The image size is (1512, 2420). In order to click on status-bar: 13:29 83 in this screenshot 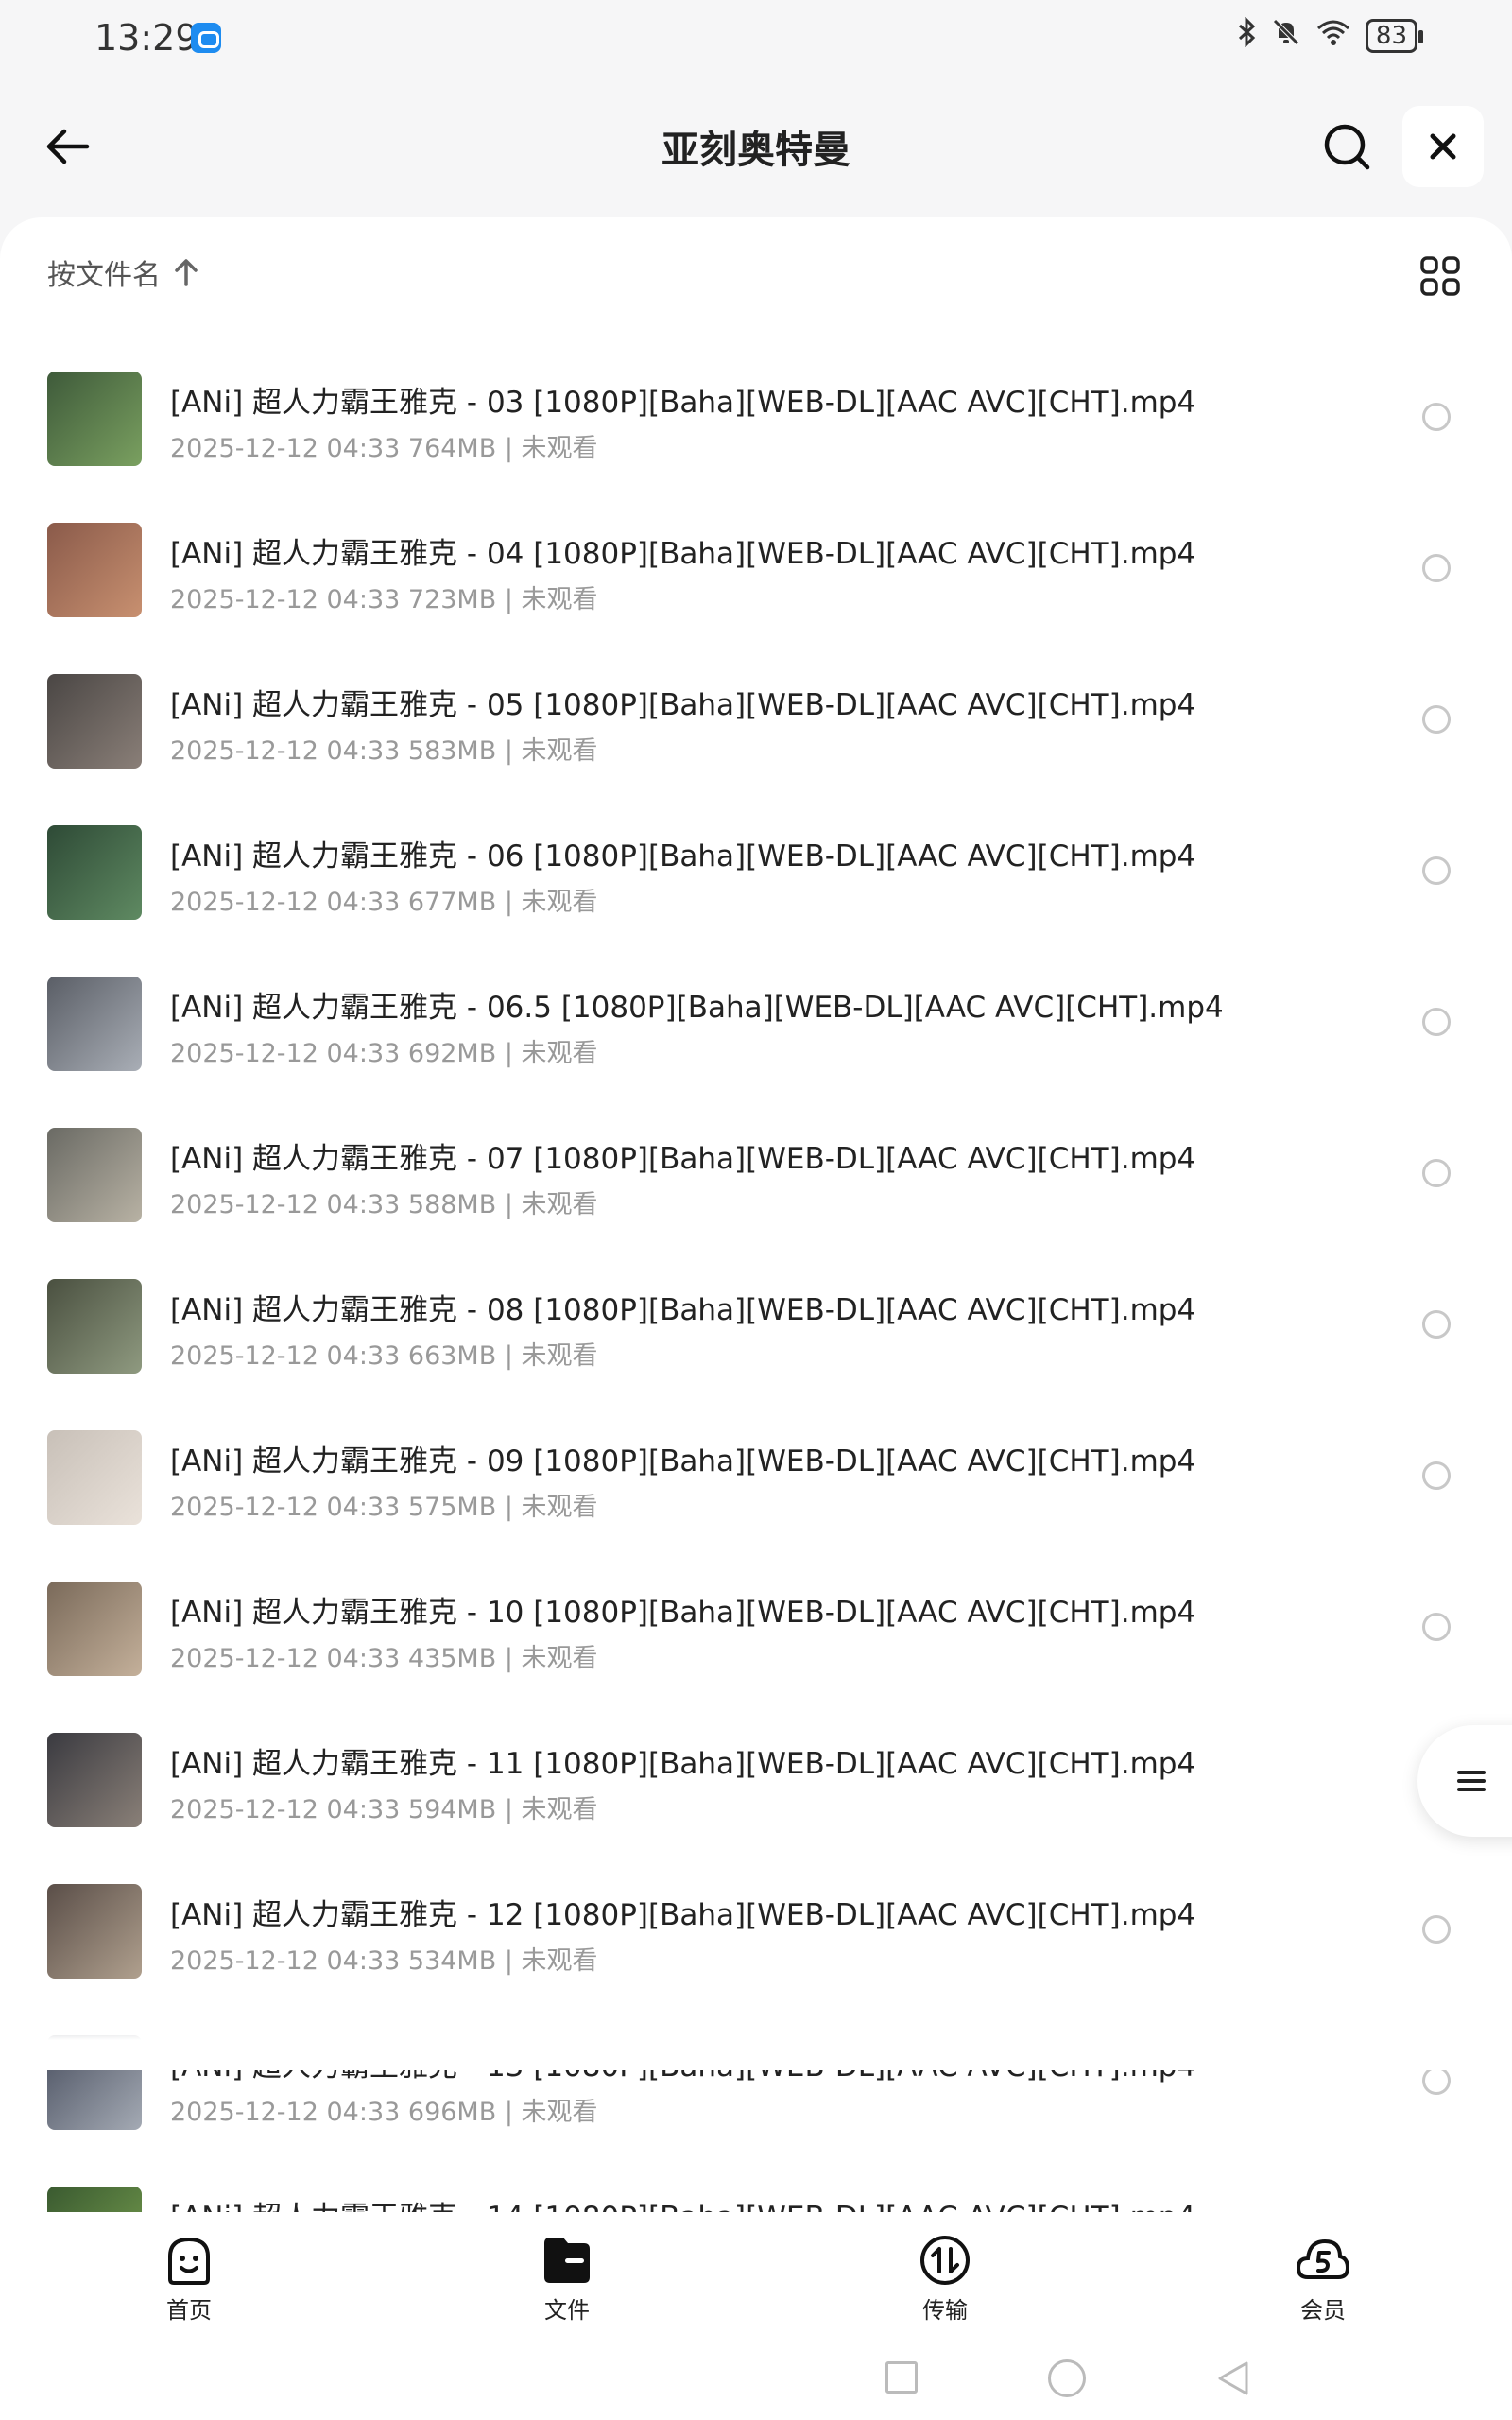, I will do `click(756, 38)`.